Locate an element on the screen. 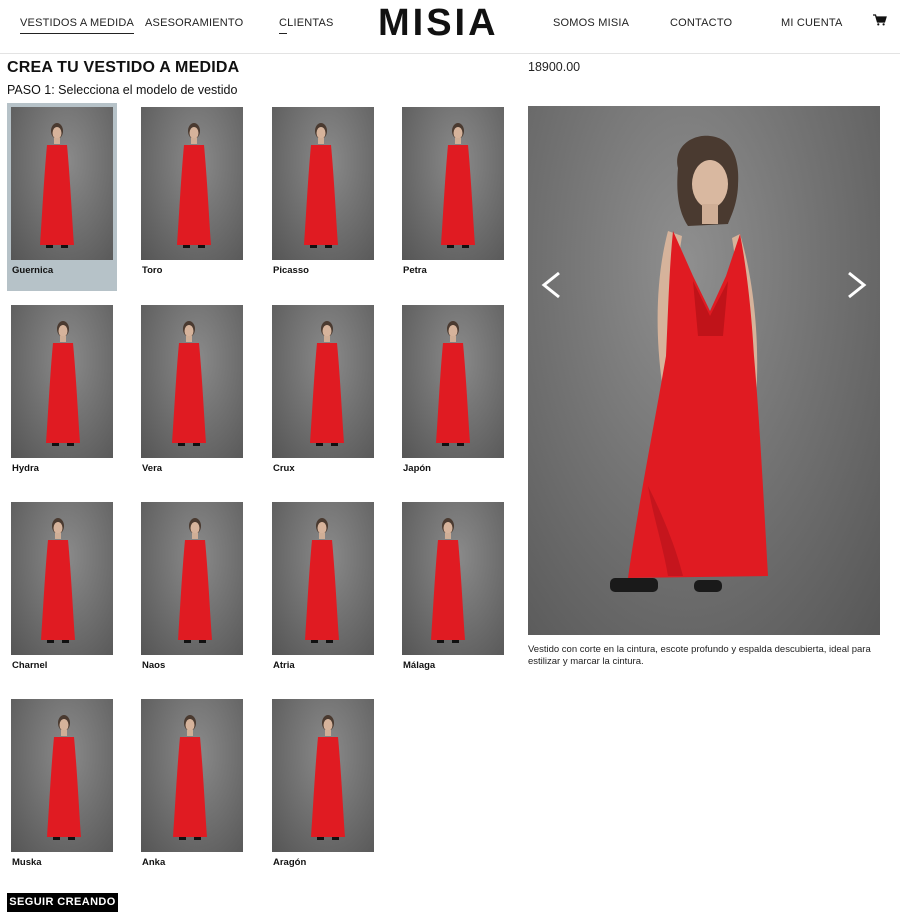 This screenshot has width=900, height=916. model-name: Naos is located at coordinates (154, 665).